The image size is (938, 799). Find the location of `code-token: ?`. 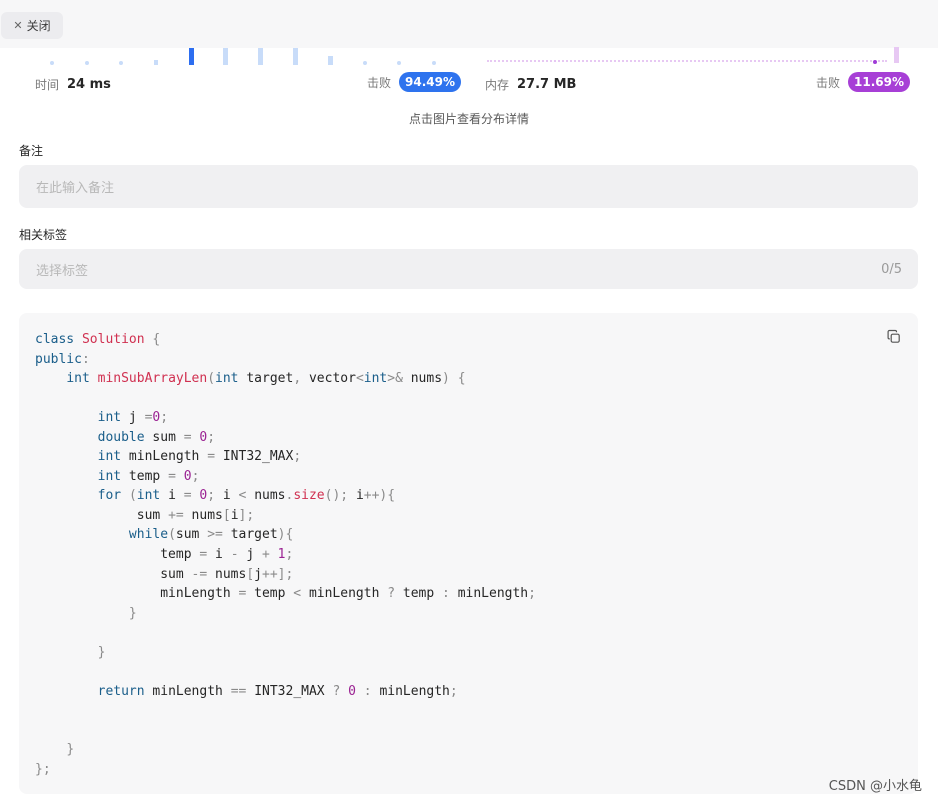

code-token: ? is located at coordinates (340, 691).